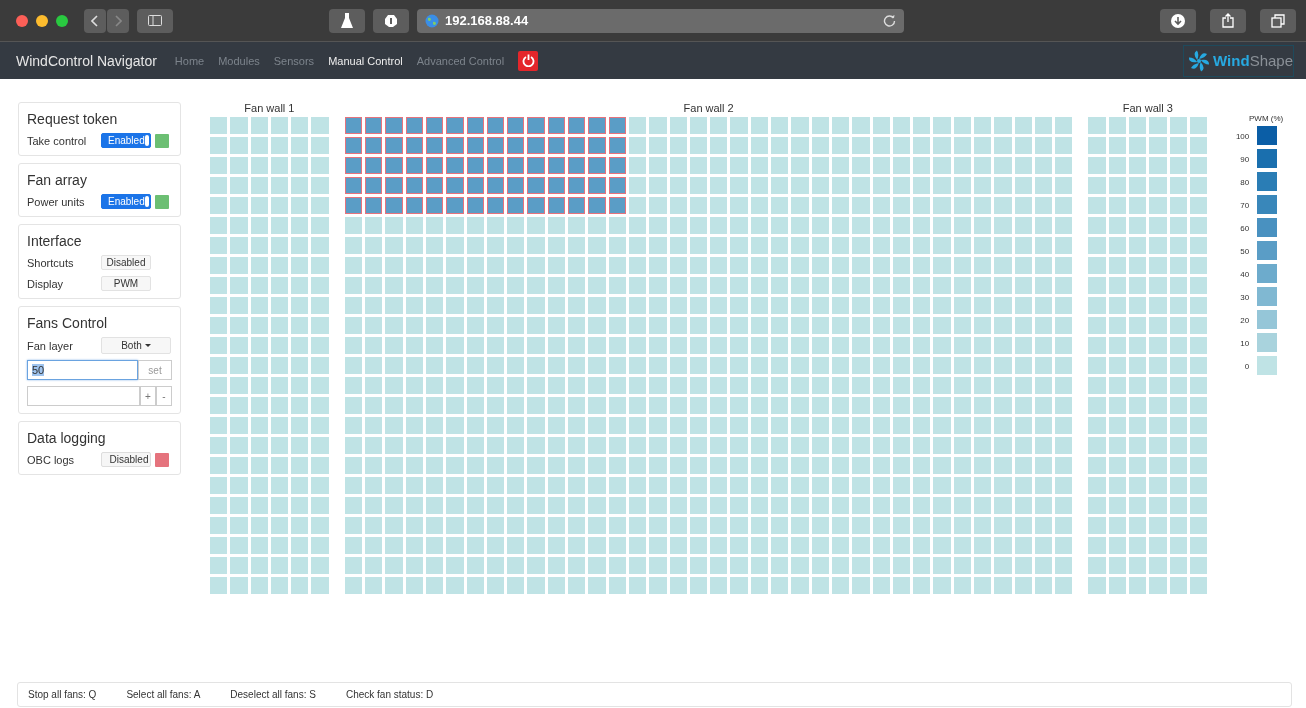  Describe the element at coordinates (155, 20) in the screenshot. I see `sidebar-icon` at that location.